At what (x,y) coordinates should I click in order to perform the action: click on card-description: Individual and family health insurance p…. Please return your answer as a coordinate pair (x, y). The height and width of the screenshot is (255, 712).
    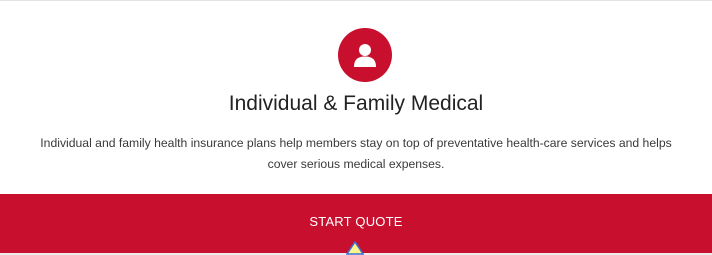
    Looking at the image, I should click on (356, 153).